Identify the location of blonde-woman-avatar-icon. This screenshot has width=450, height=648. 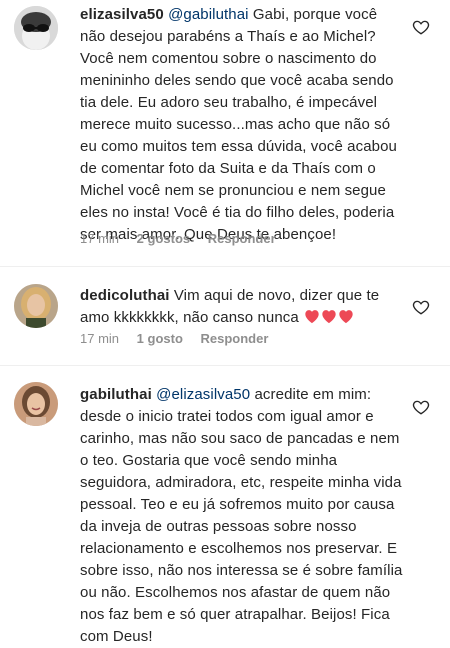
(36, 306).